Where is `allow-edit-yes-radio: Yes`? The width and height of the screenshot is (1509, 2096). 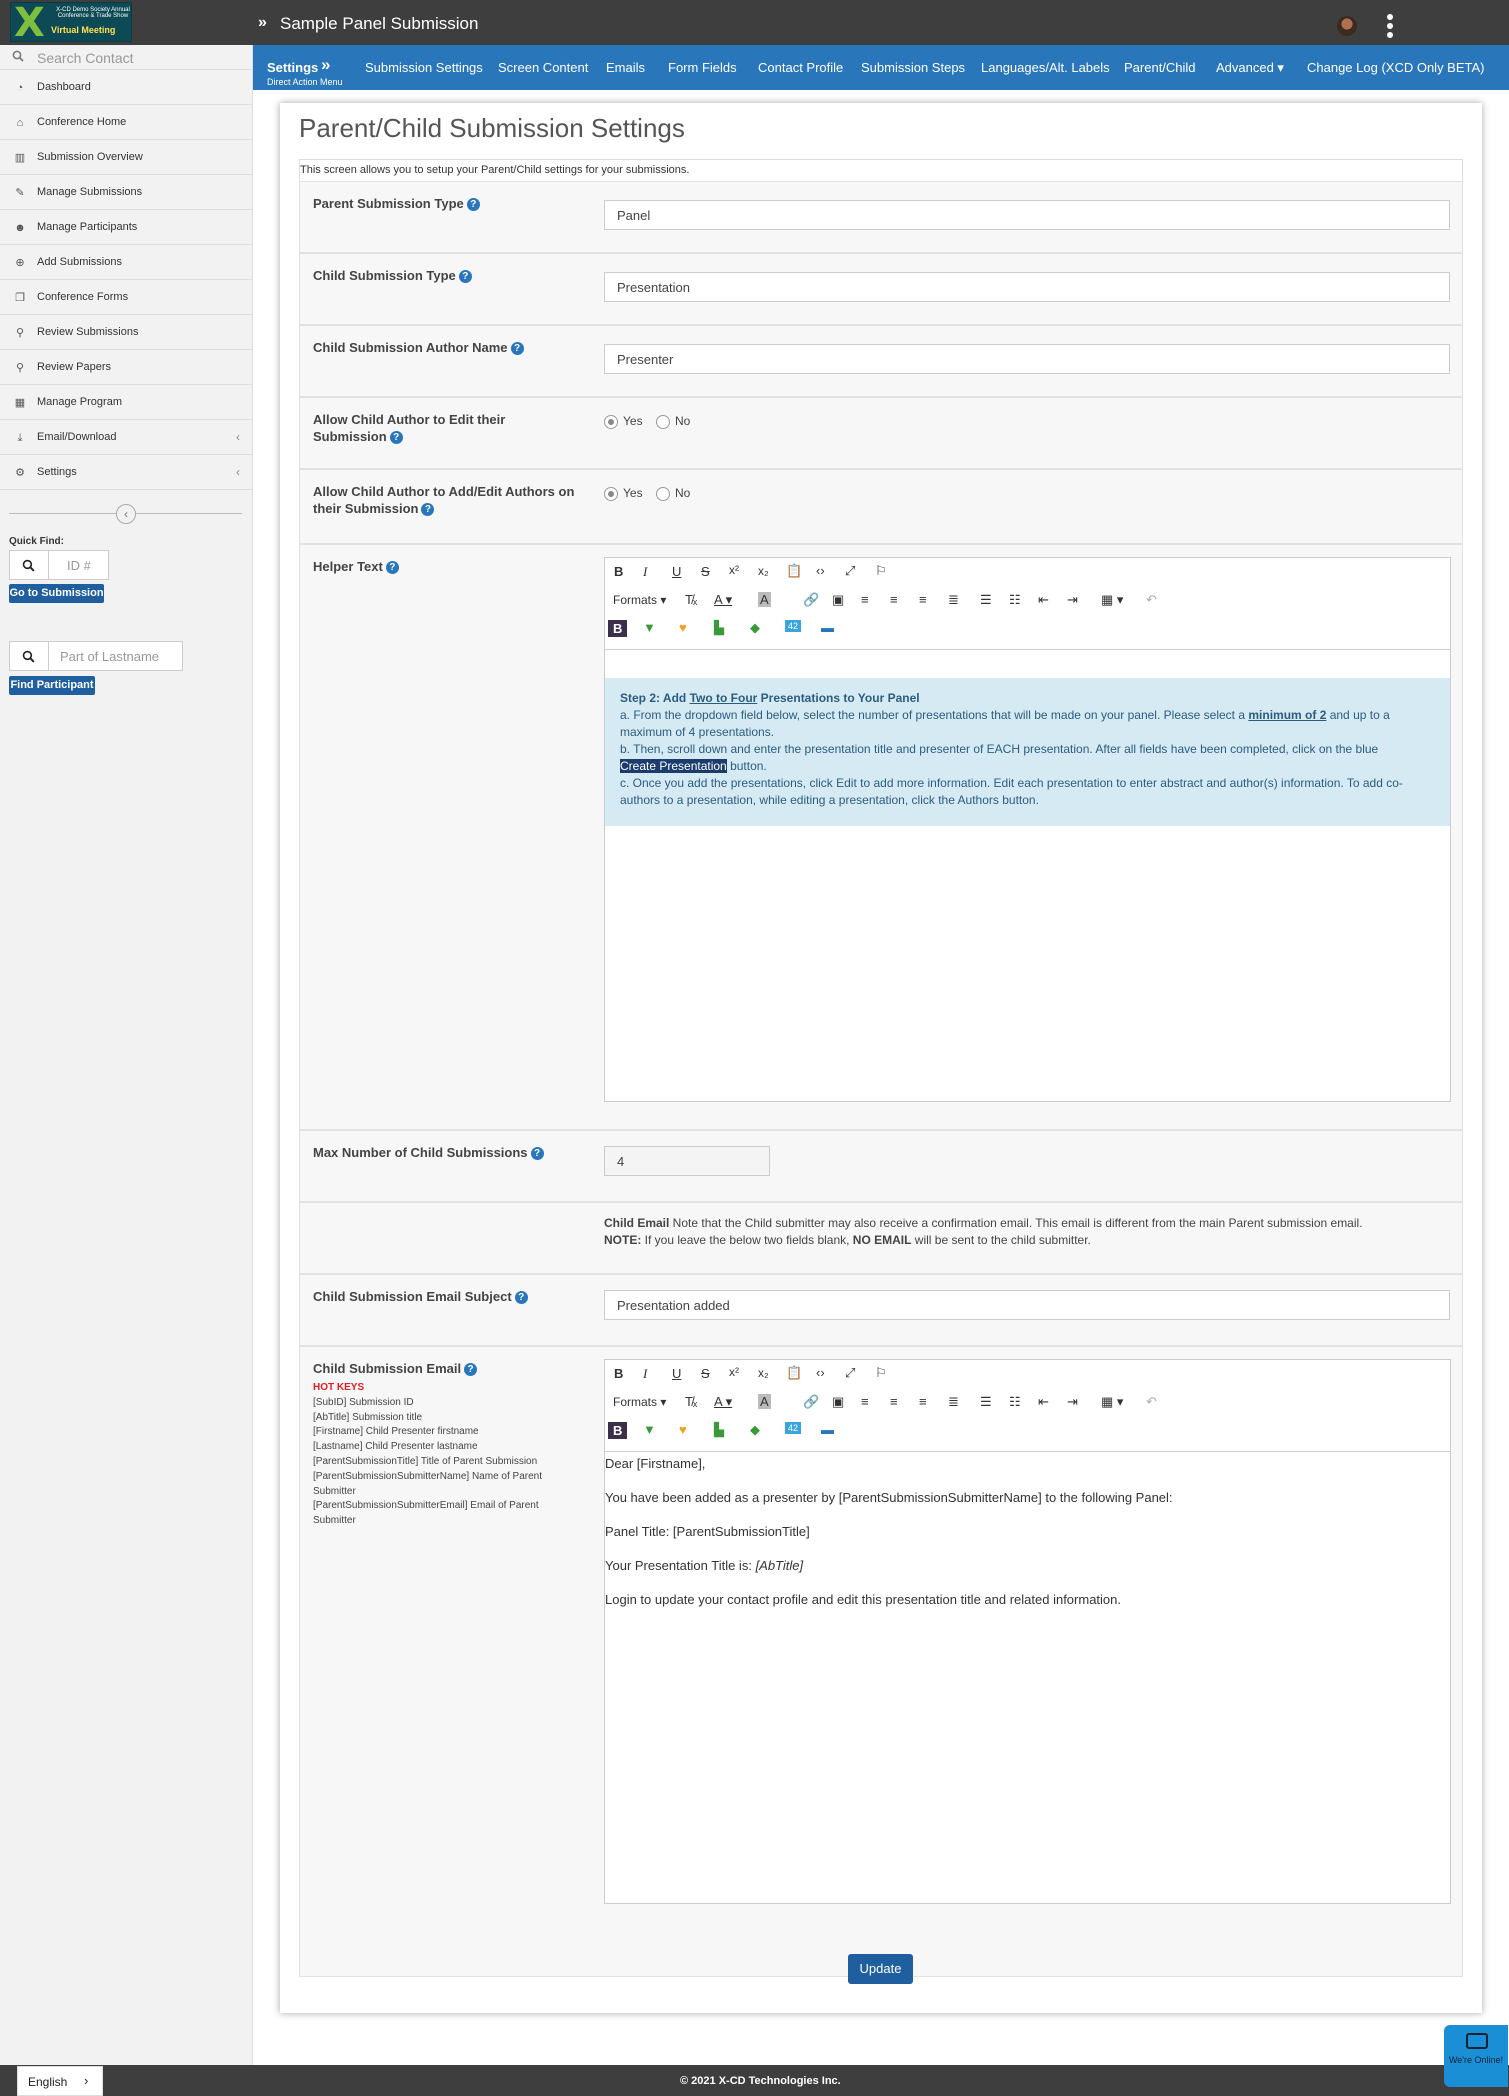
allow-edit-yes-radio: Yes is located at coordinates (623, 421).